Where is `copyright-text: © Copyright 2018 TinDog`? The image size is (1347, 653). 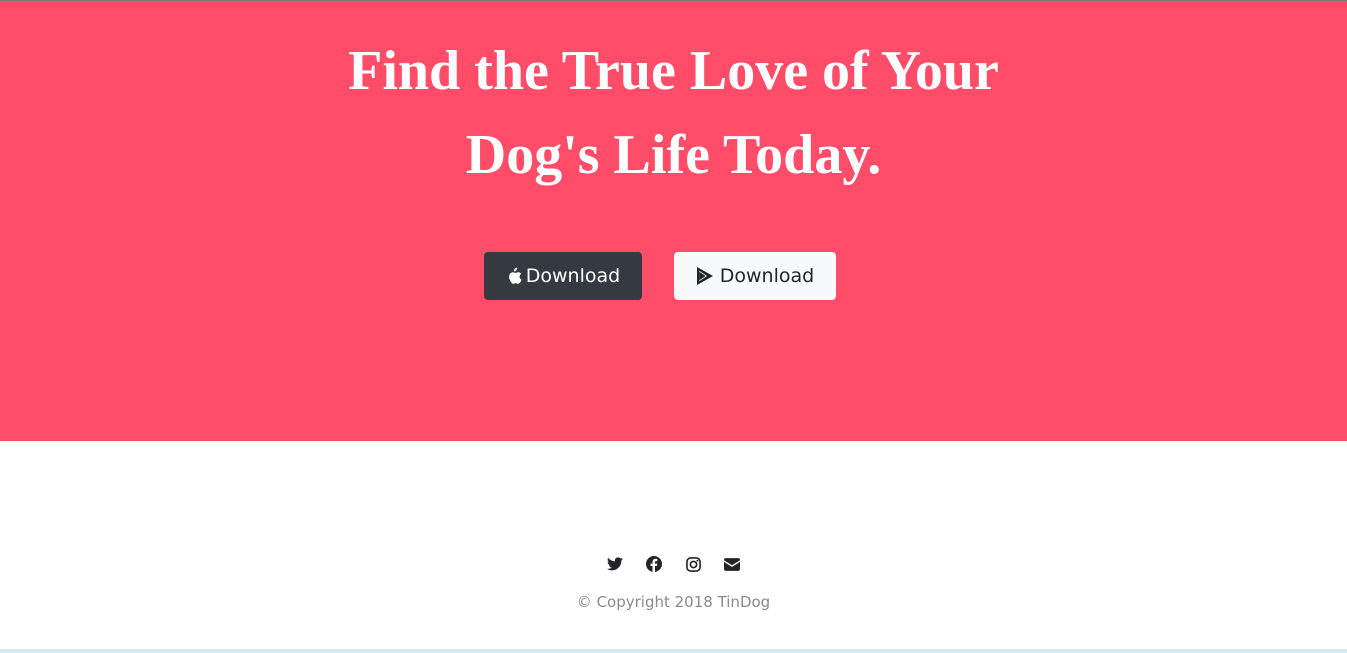 copyright-text: © Copyright 2018 TinDog is located at coordinates (673, 602).